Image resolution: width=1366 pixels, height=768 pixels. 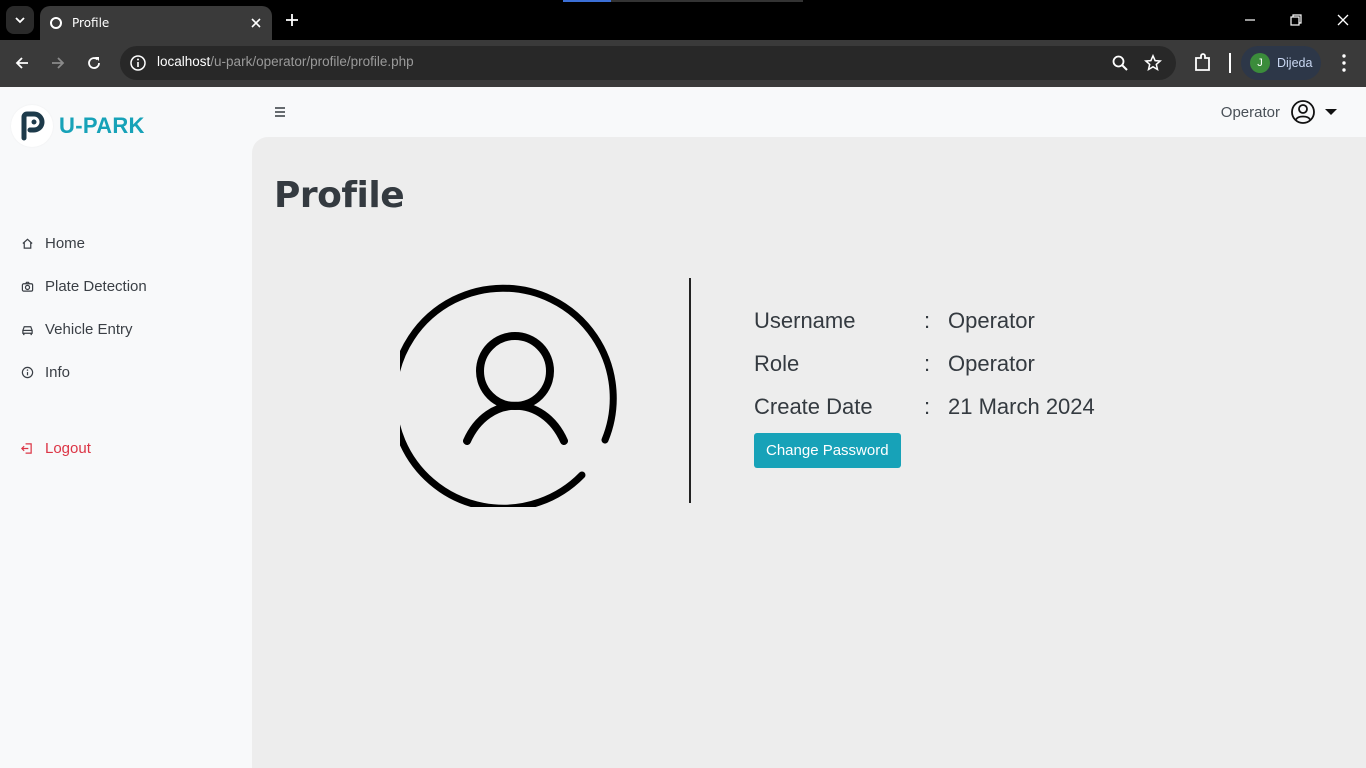 I want to click on logo, so click(x=32, y=126).